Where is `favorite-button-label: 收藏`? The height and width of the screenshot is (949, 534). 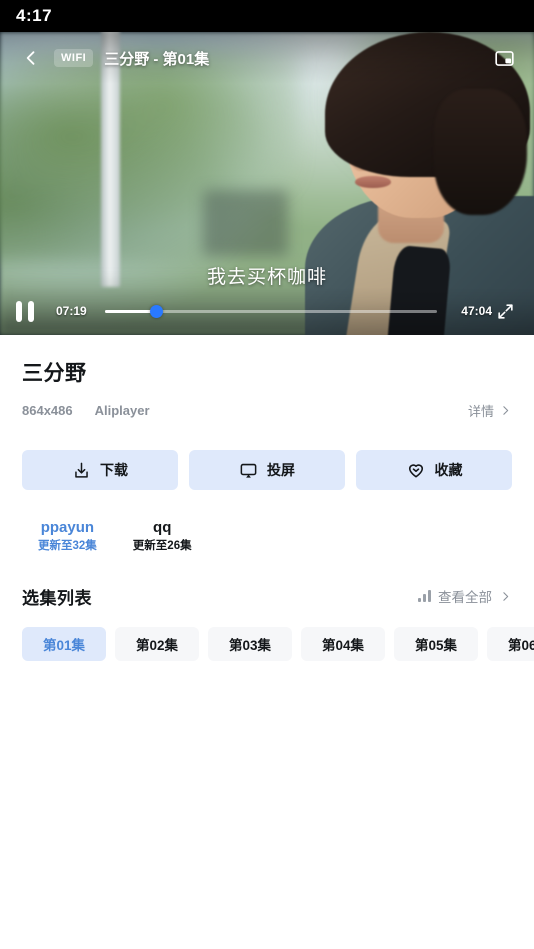 favorite-button-label: 收藏 is located at coordinates (448, 470).